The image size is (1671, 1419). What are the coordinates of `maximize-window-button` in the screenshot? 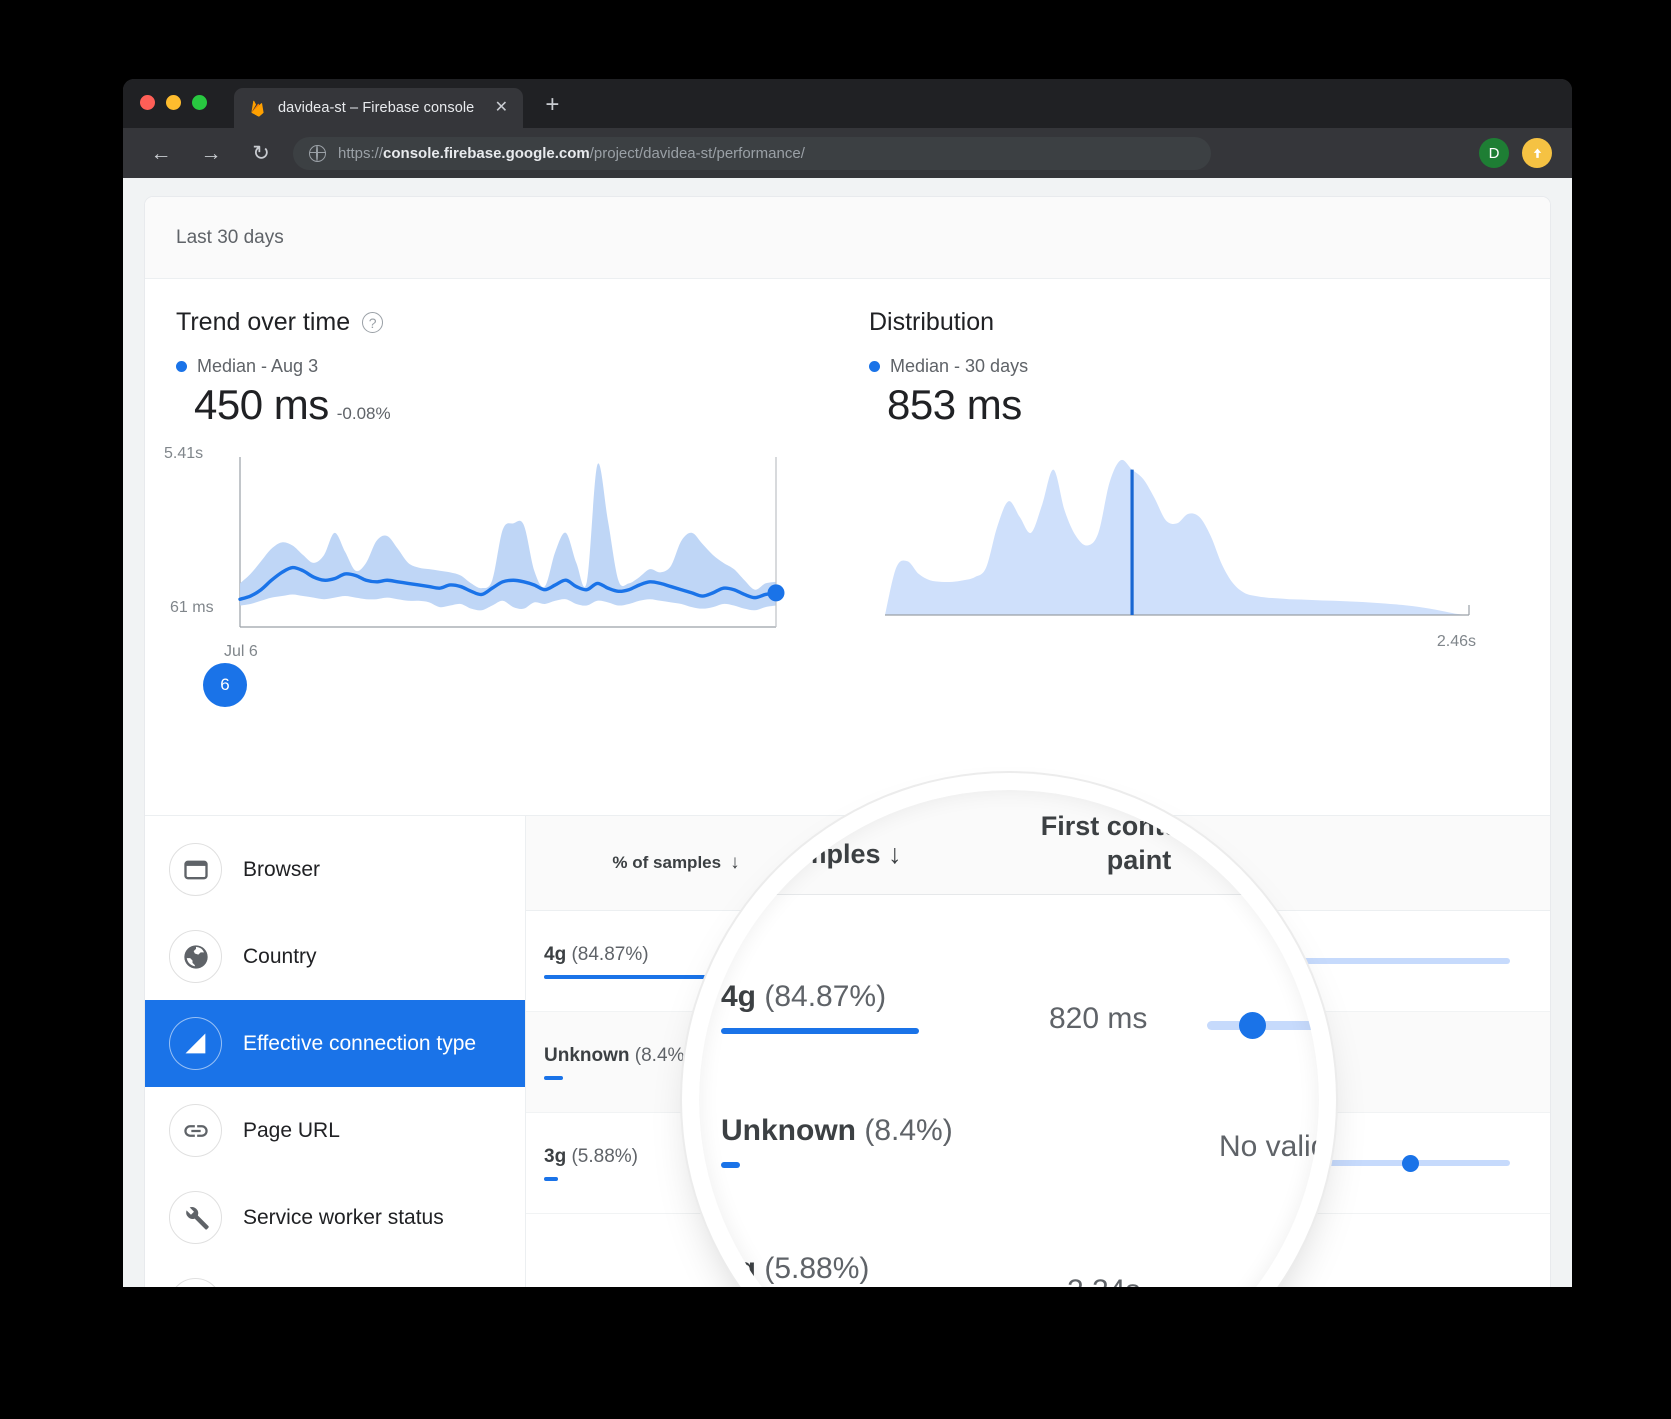 It's located at (199, 102).